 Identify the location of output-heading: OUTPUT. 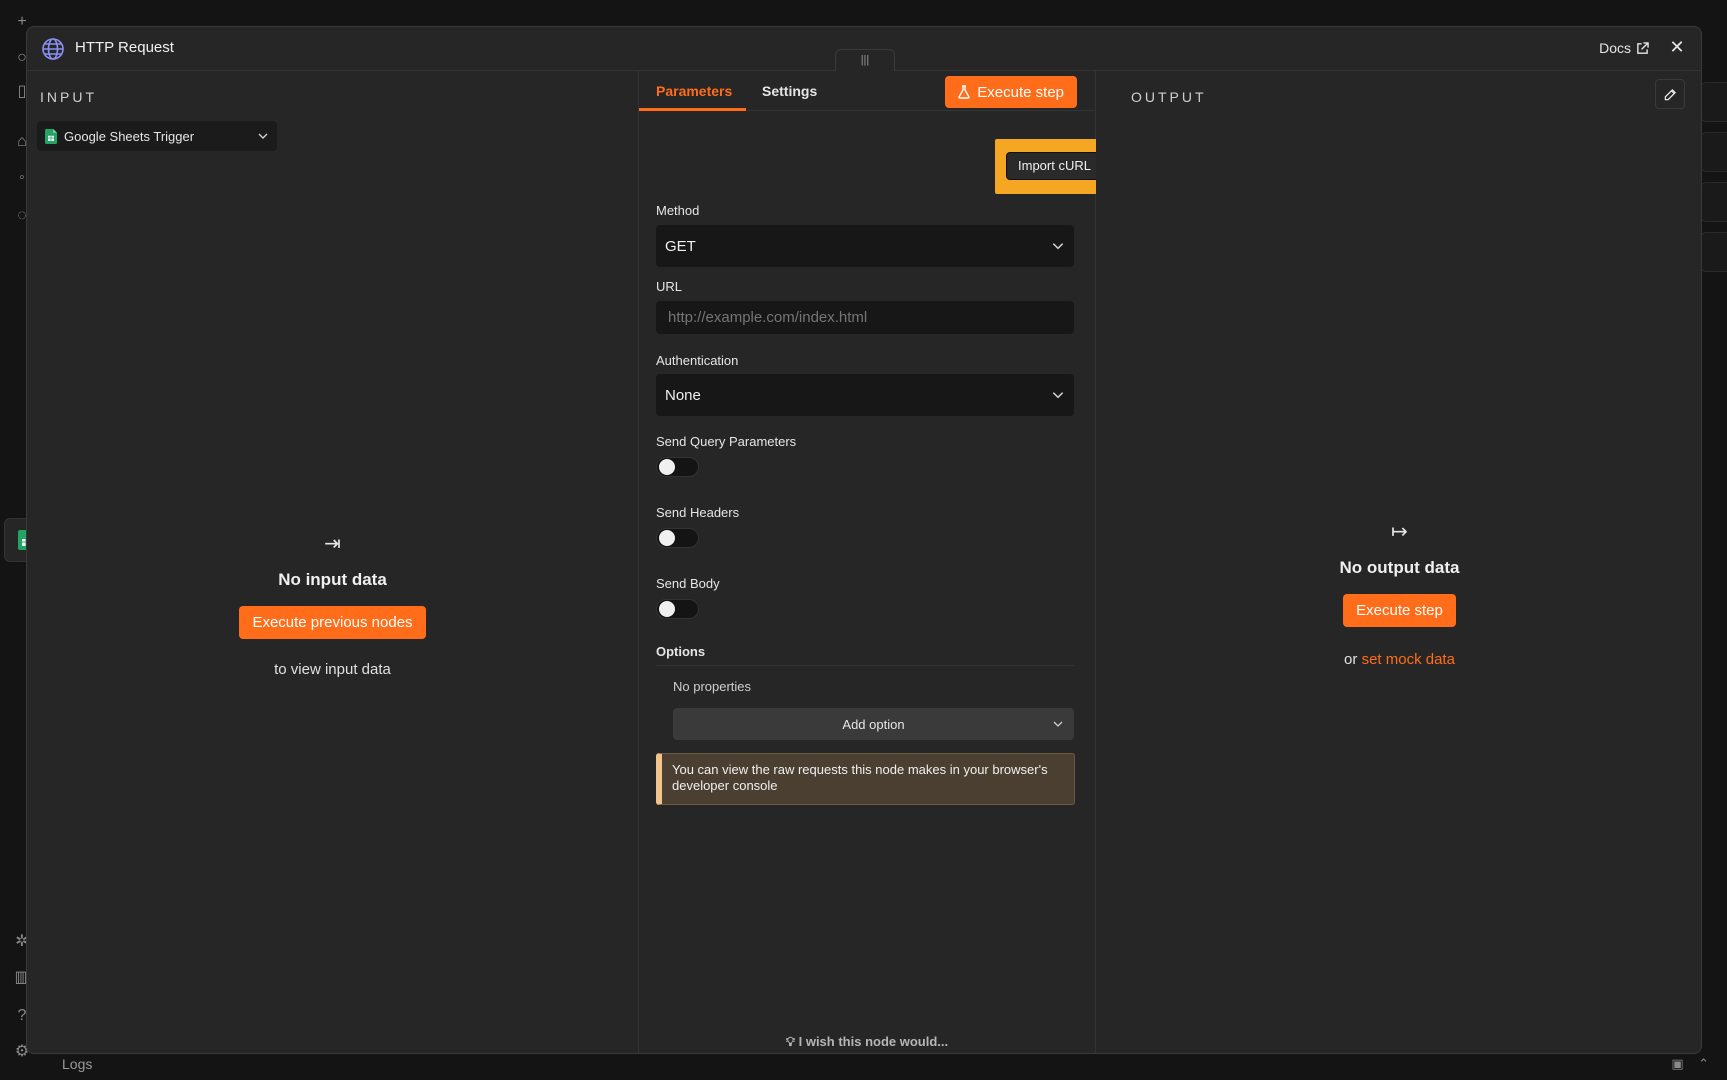
(1169, 97).